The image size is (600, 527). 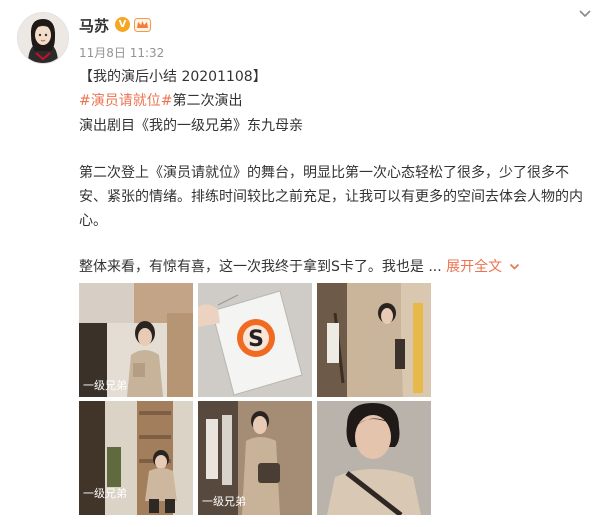 What do you see at coordinates (331, 197) in the screenshot?
I see `post-paragraph-line: 安、紧张的情绪。排练时间较比之前充足，让我可以有更多的空间去体会人物的内` at bounding box center [331, 197].